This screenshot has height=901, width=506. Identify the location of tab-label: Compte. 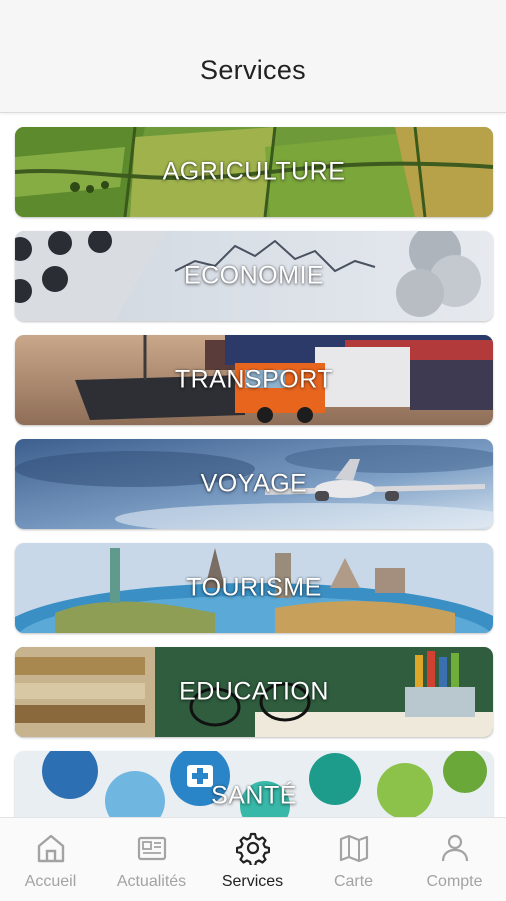
(454, 881).